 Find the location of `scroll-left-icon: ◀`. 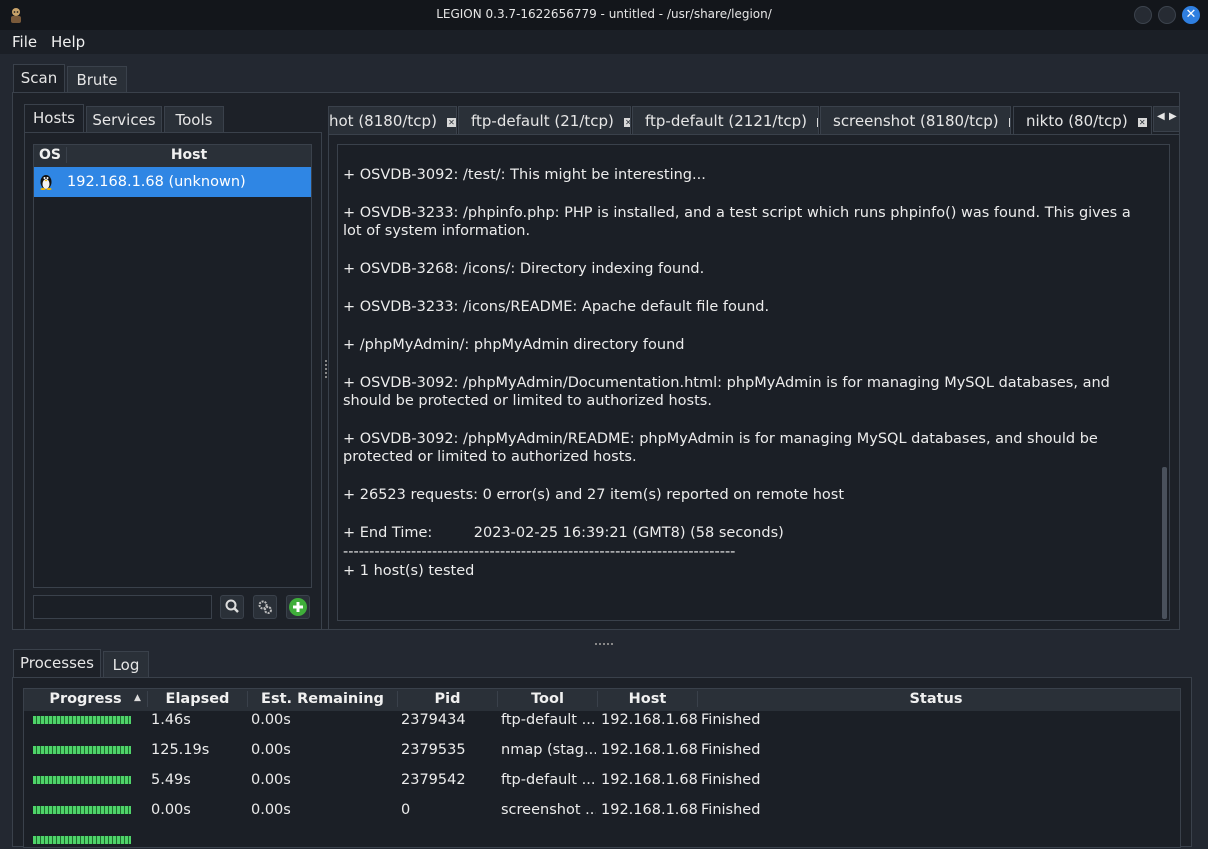

scroll-left-icon: ◀ is located at coordinates (1161, 116).